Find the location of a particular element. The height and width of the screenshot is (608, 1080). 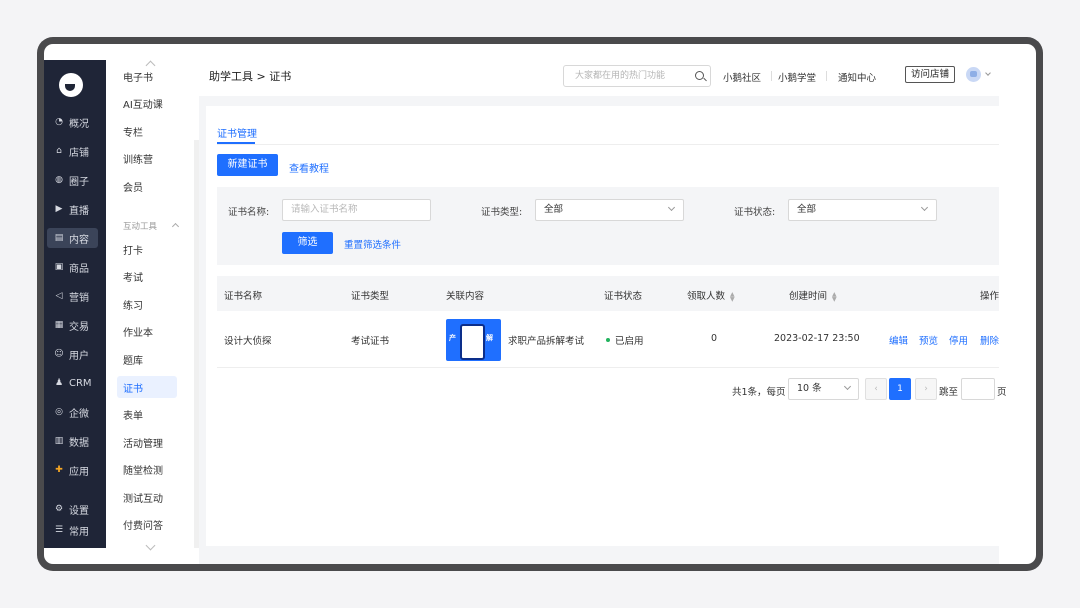

col-header-actions: 操作 is located at coordinates (990, 296).